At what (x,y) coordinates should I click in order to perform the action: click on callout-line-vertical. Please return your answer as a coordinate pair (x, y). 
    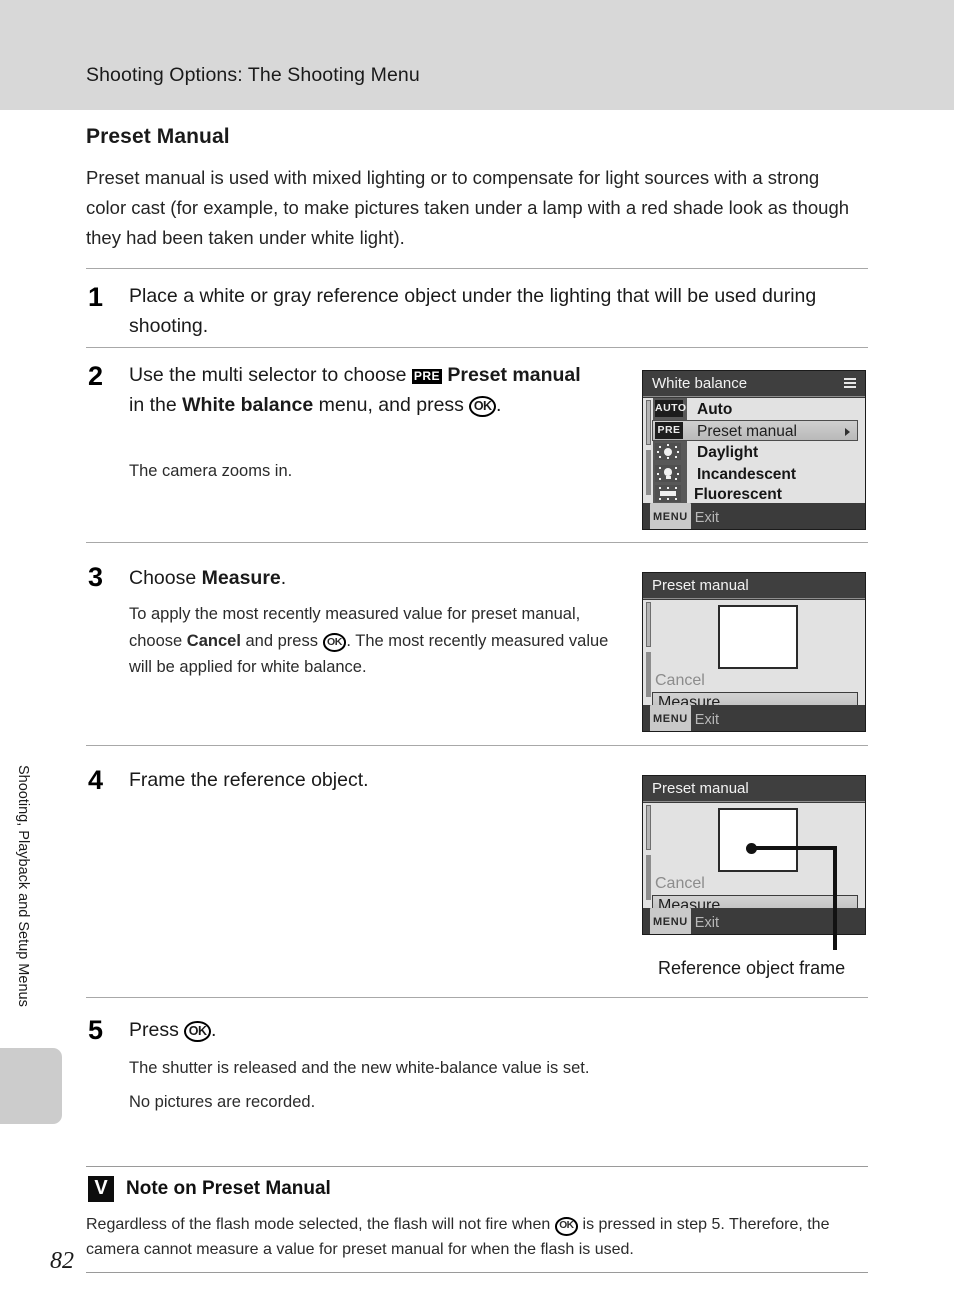
    Looking at the image, I should click on (835, 898).